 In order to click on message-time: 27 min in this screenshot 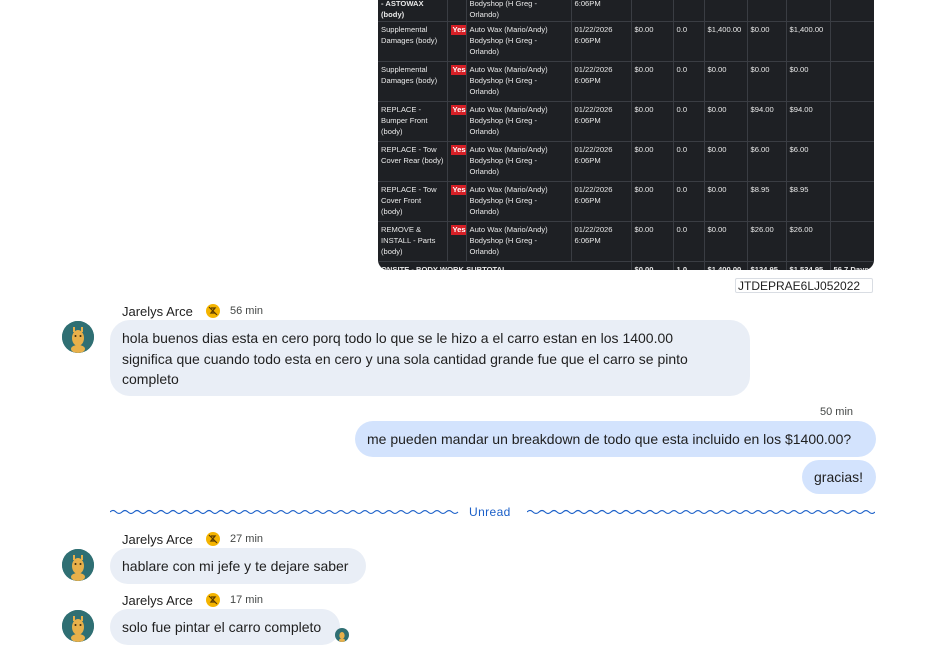, I will do `click(247, 539)`.